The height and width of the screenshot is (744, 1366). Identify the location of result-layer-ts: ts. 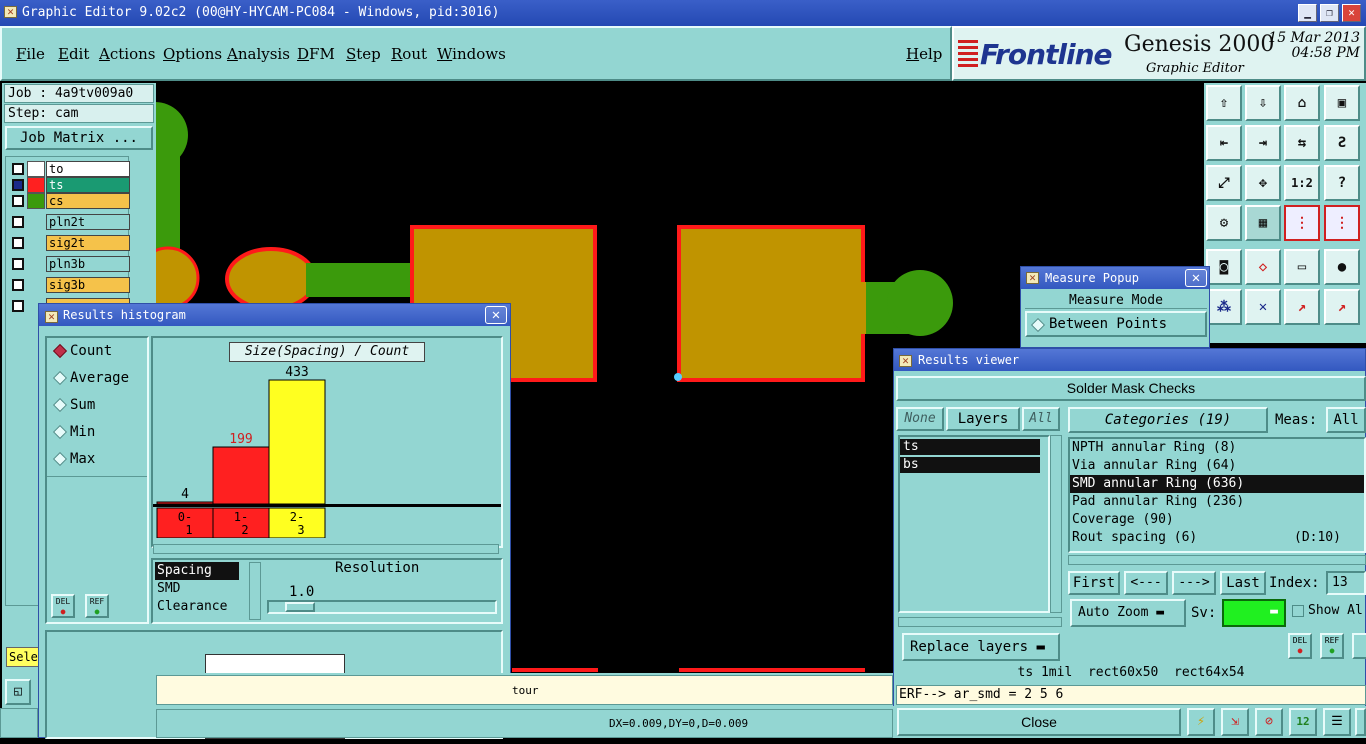
(970, 447).